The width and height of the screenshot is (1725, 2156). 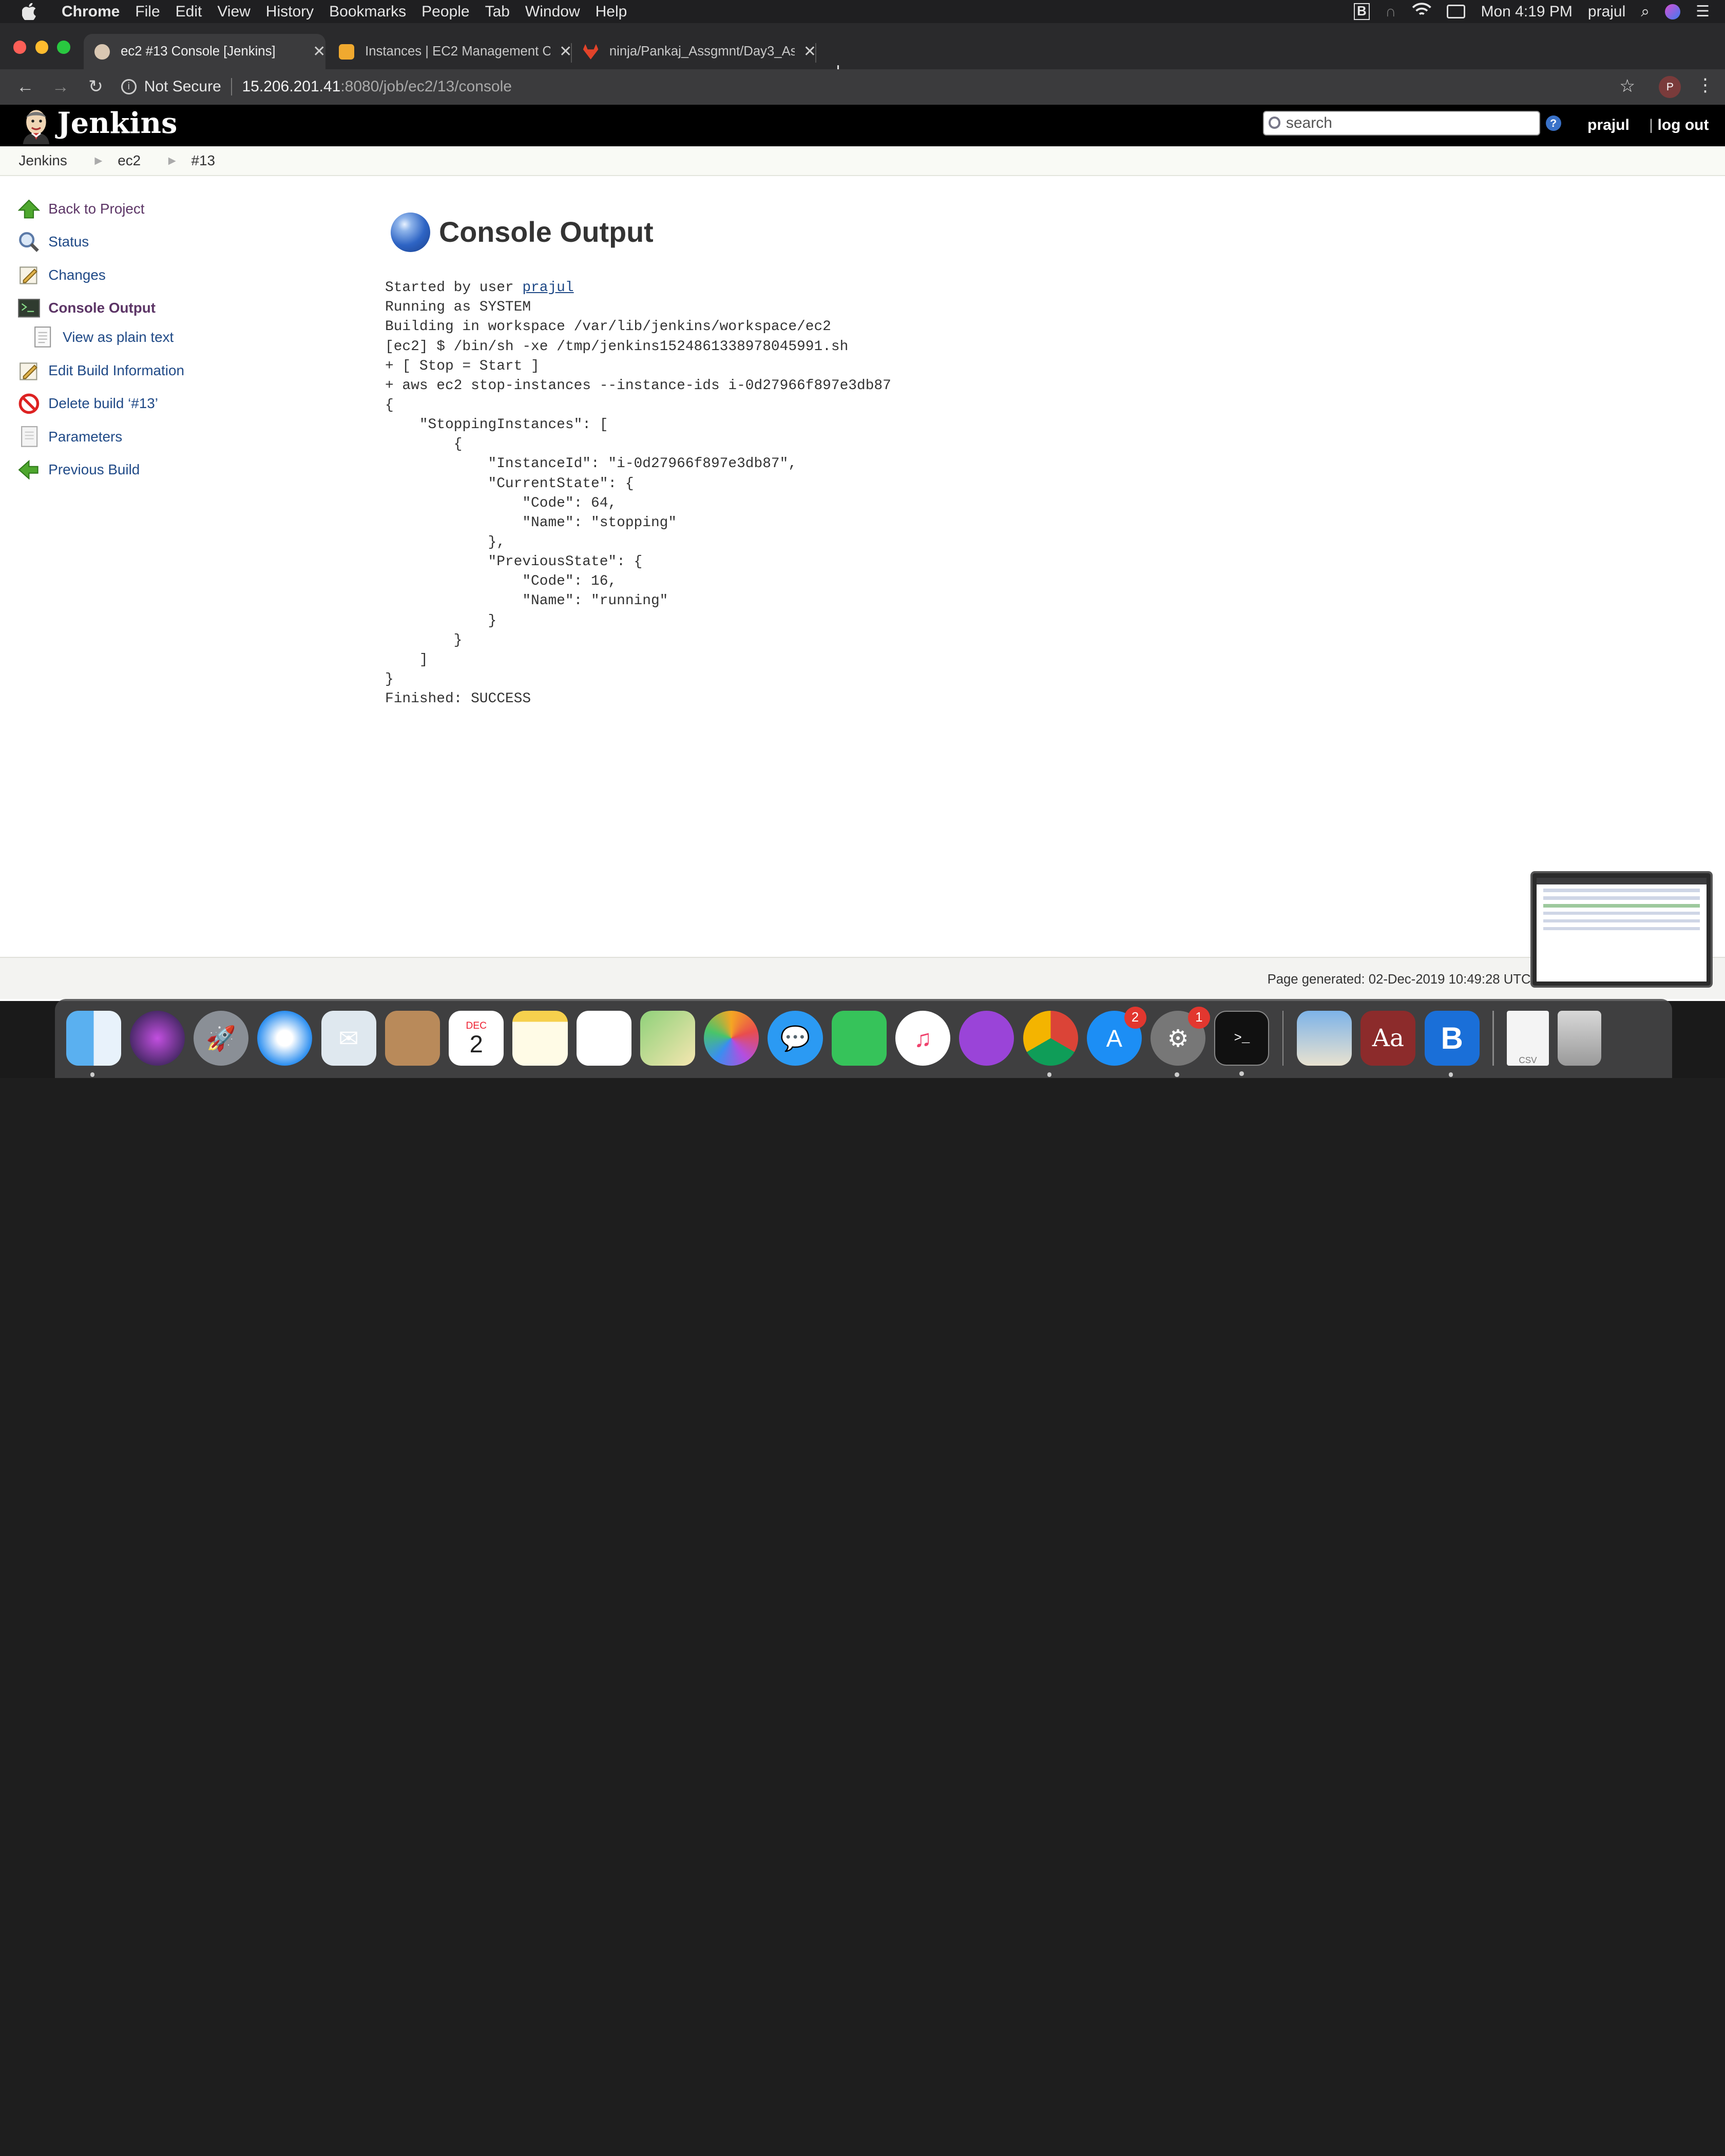 I want to click on sidebar-item-label: Previous Build, so click(x=94, y=469).